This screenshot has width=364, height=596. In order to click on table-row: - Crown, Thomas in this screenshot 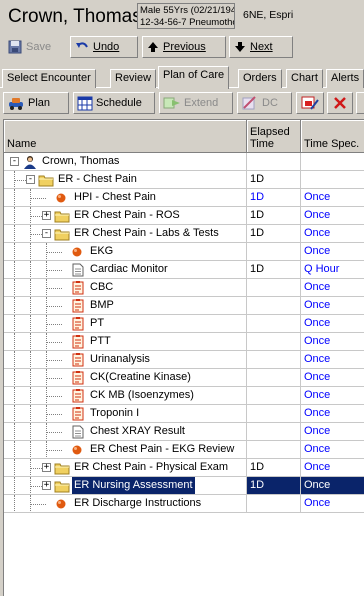, I will do `click(184, 162)`.